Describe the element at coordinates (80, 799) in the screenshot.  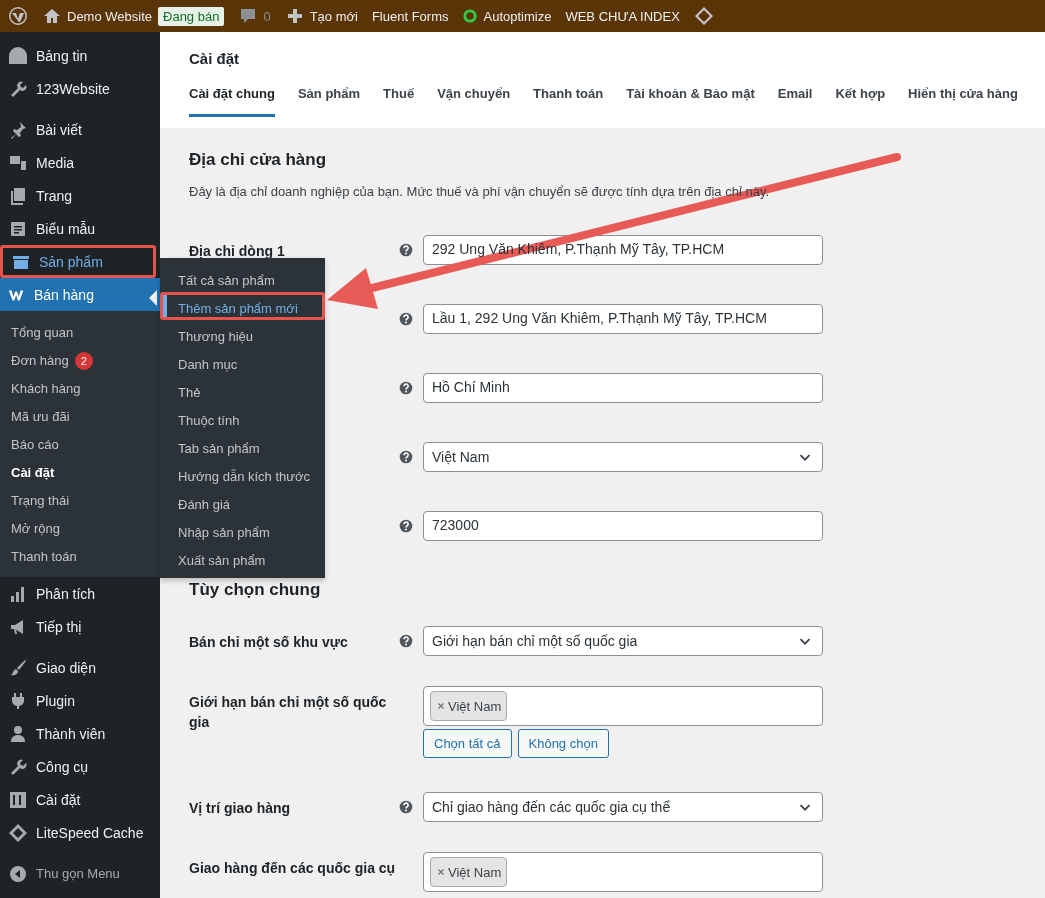
I see `menu-item: Cài đặt` at that location.